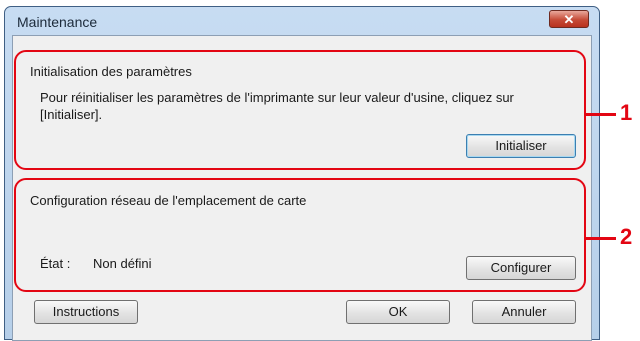  What do you see at coordinates (122, 263) in the screenshot?
I see `status-value: Non défini` at bounding box center [122, 263].